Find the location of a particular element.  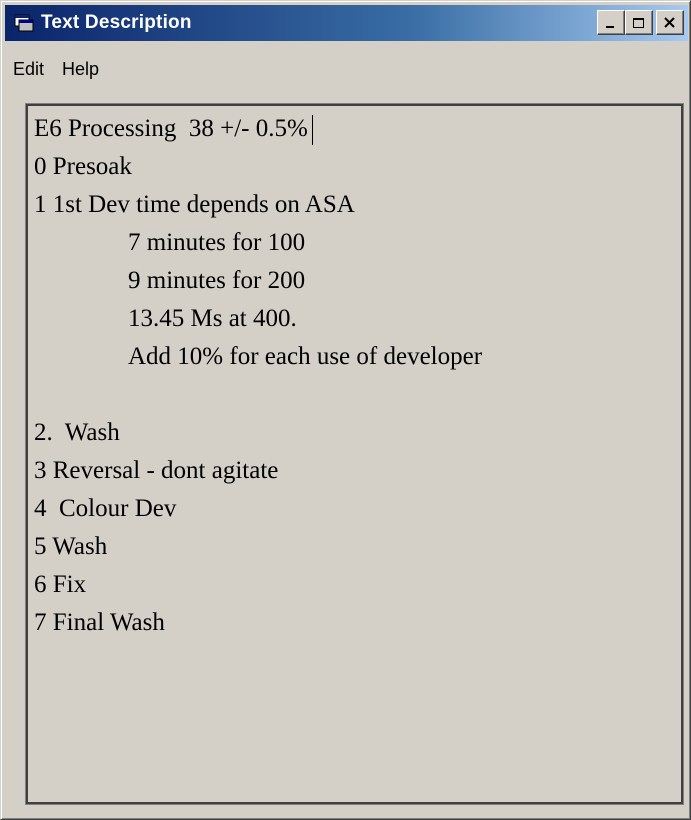

close-icon is located at coordinates (669, 22).